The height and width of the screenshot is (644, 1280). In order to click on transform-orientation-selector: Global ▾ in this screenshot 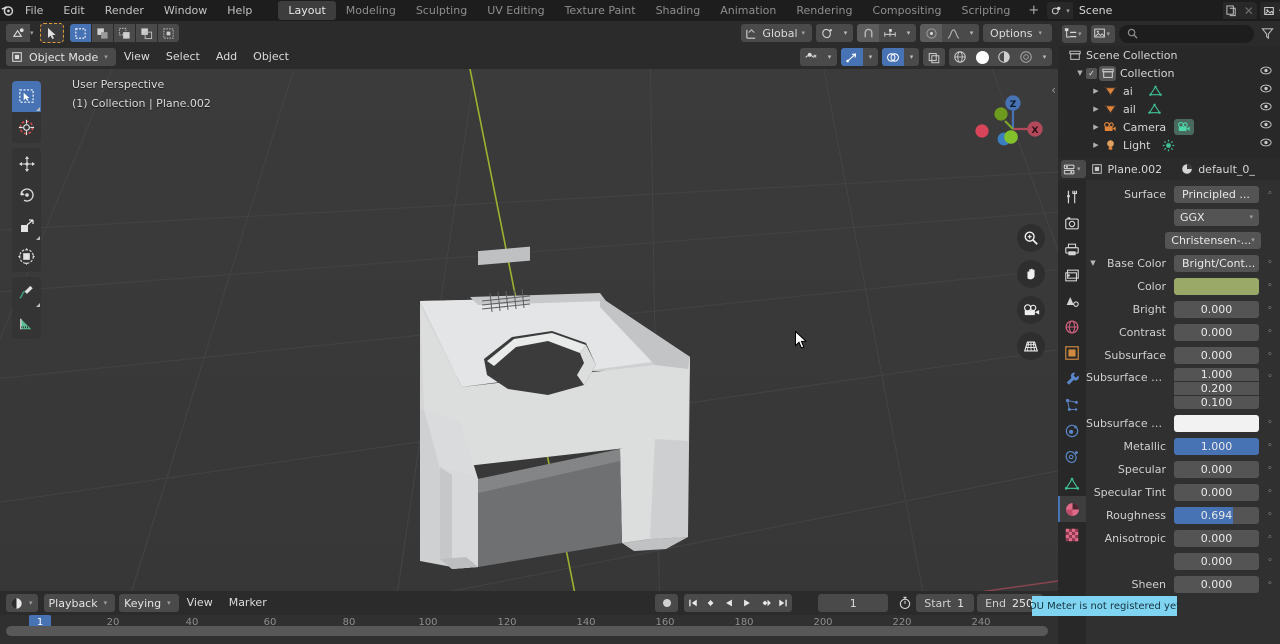, I will do `click(777, 33)`.